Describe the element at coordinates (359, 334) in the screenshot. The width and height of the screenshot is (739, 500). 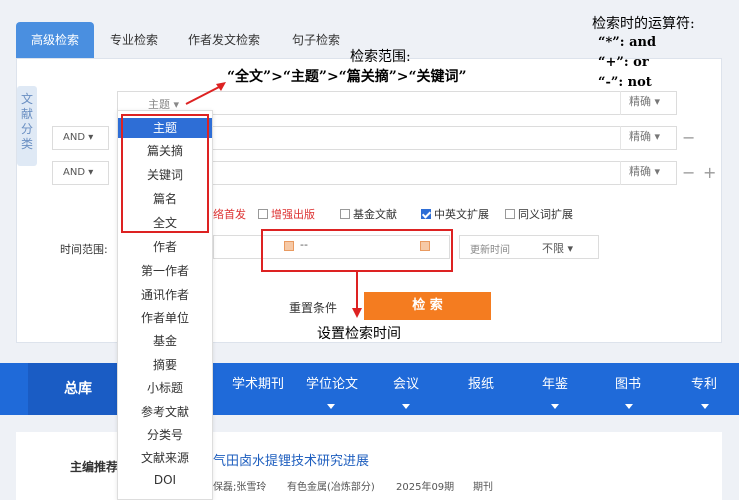
I see `time-note-annotation: 设置检索时间` at that location.